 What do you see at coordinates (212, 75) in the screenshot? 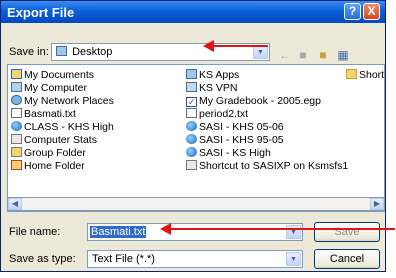
I see `list-item: KS Apps` at bounding box center [212, 75].